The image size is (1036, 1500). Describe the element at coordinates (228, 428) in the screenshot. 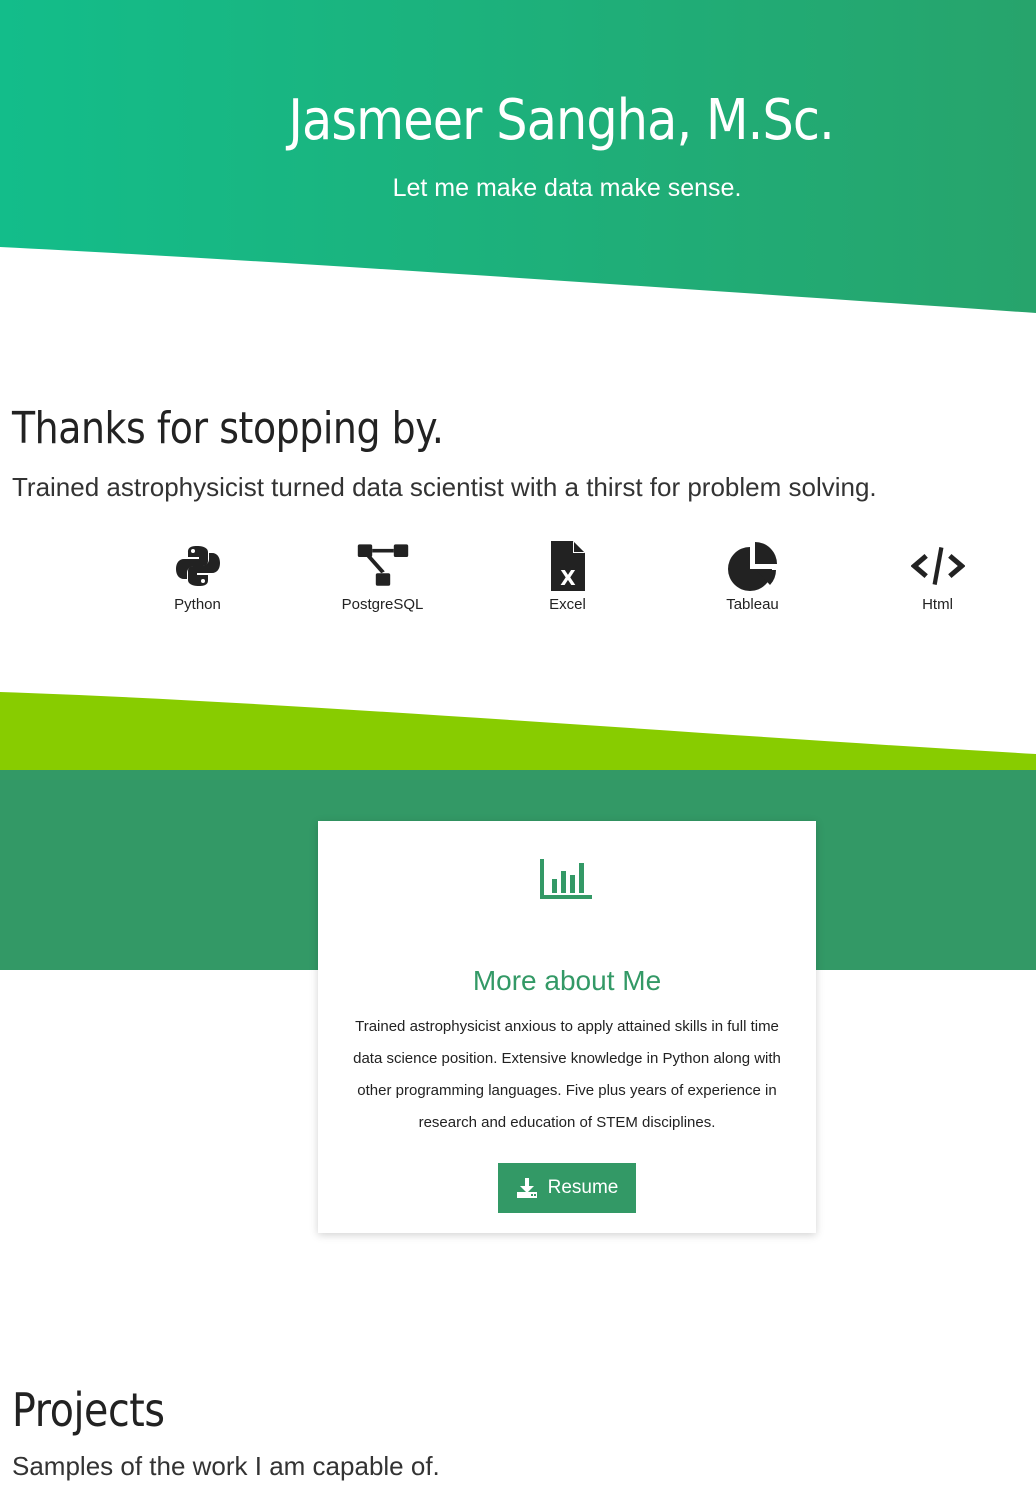

I see `intro-heading: Thanks for stopping by.` at that location.